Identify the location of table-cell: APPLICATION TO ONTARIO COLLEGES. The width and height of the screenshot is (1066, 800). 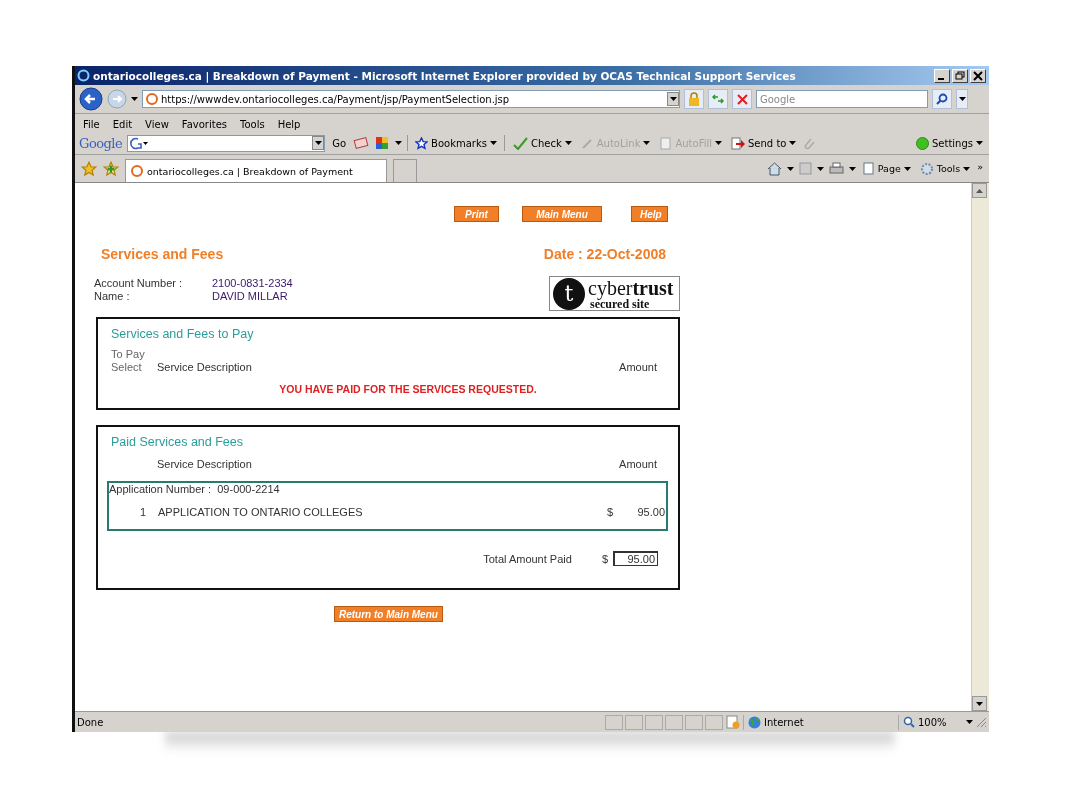
(260, 512).